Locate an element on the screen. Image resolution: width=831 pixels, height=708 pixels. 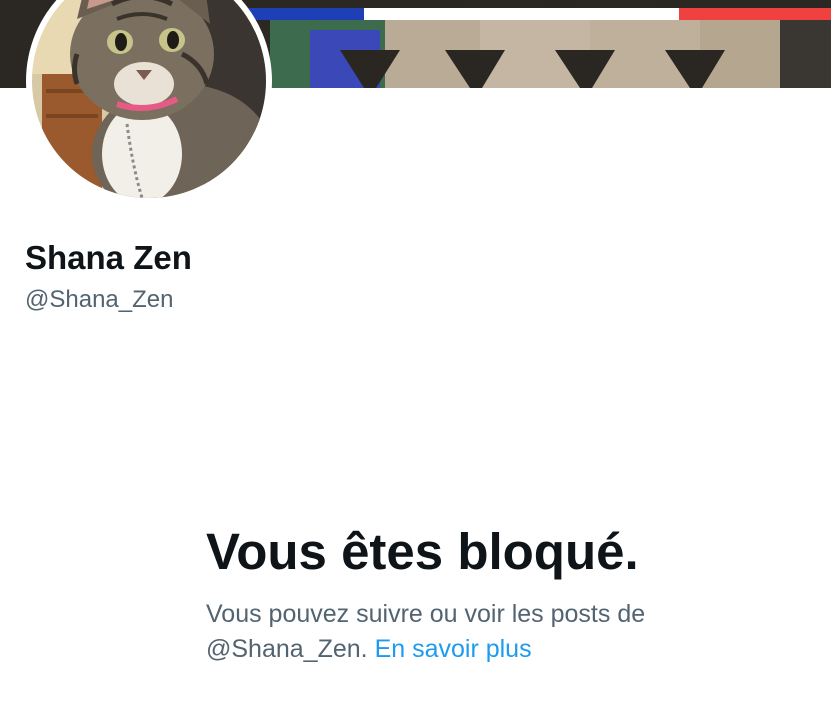
cat-avatar-icon is located at coordinates (149, 99).